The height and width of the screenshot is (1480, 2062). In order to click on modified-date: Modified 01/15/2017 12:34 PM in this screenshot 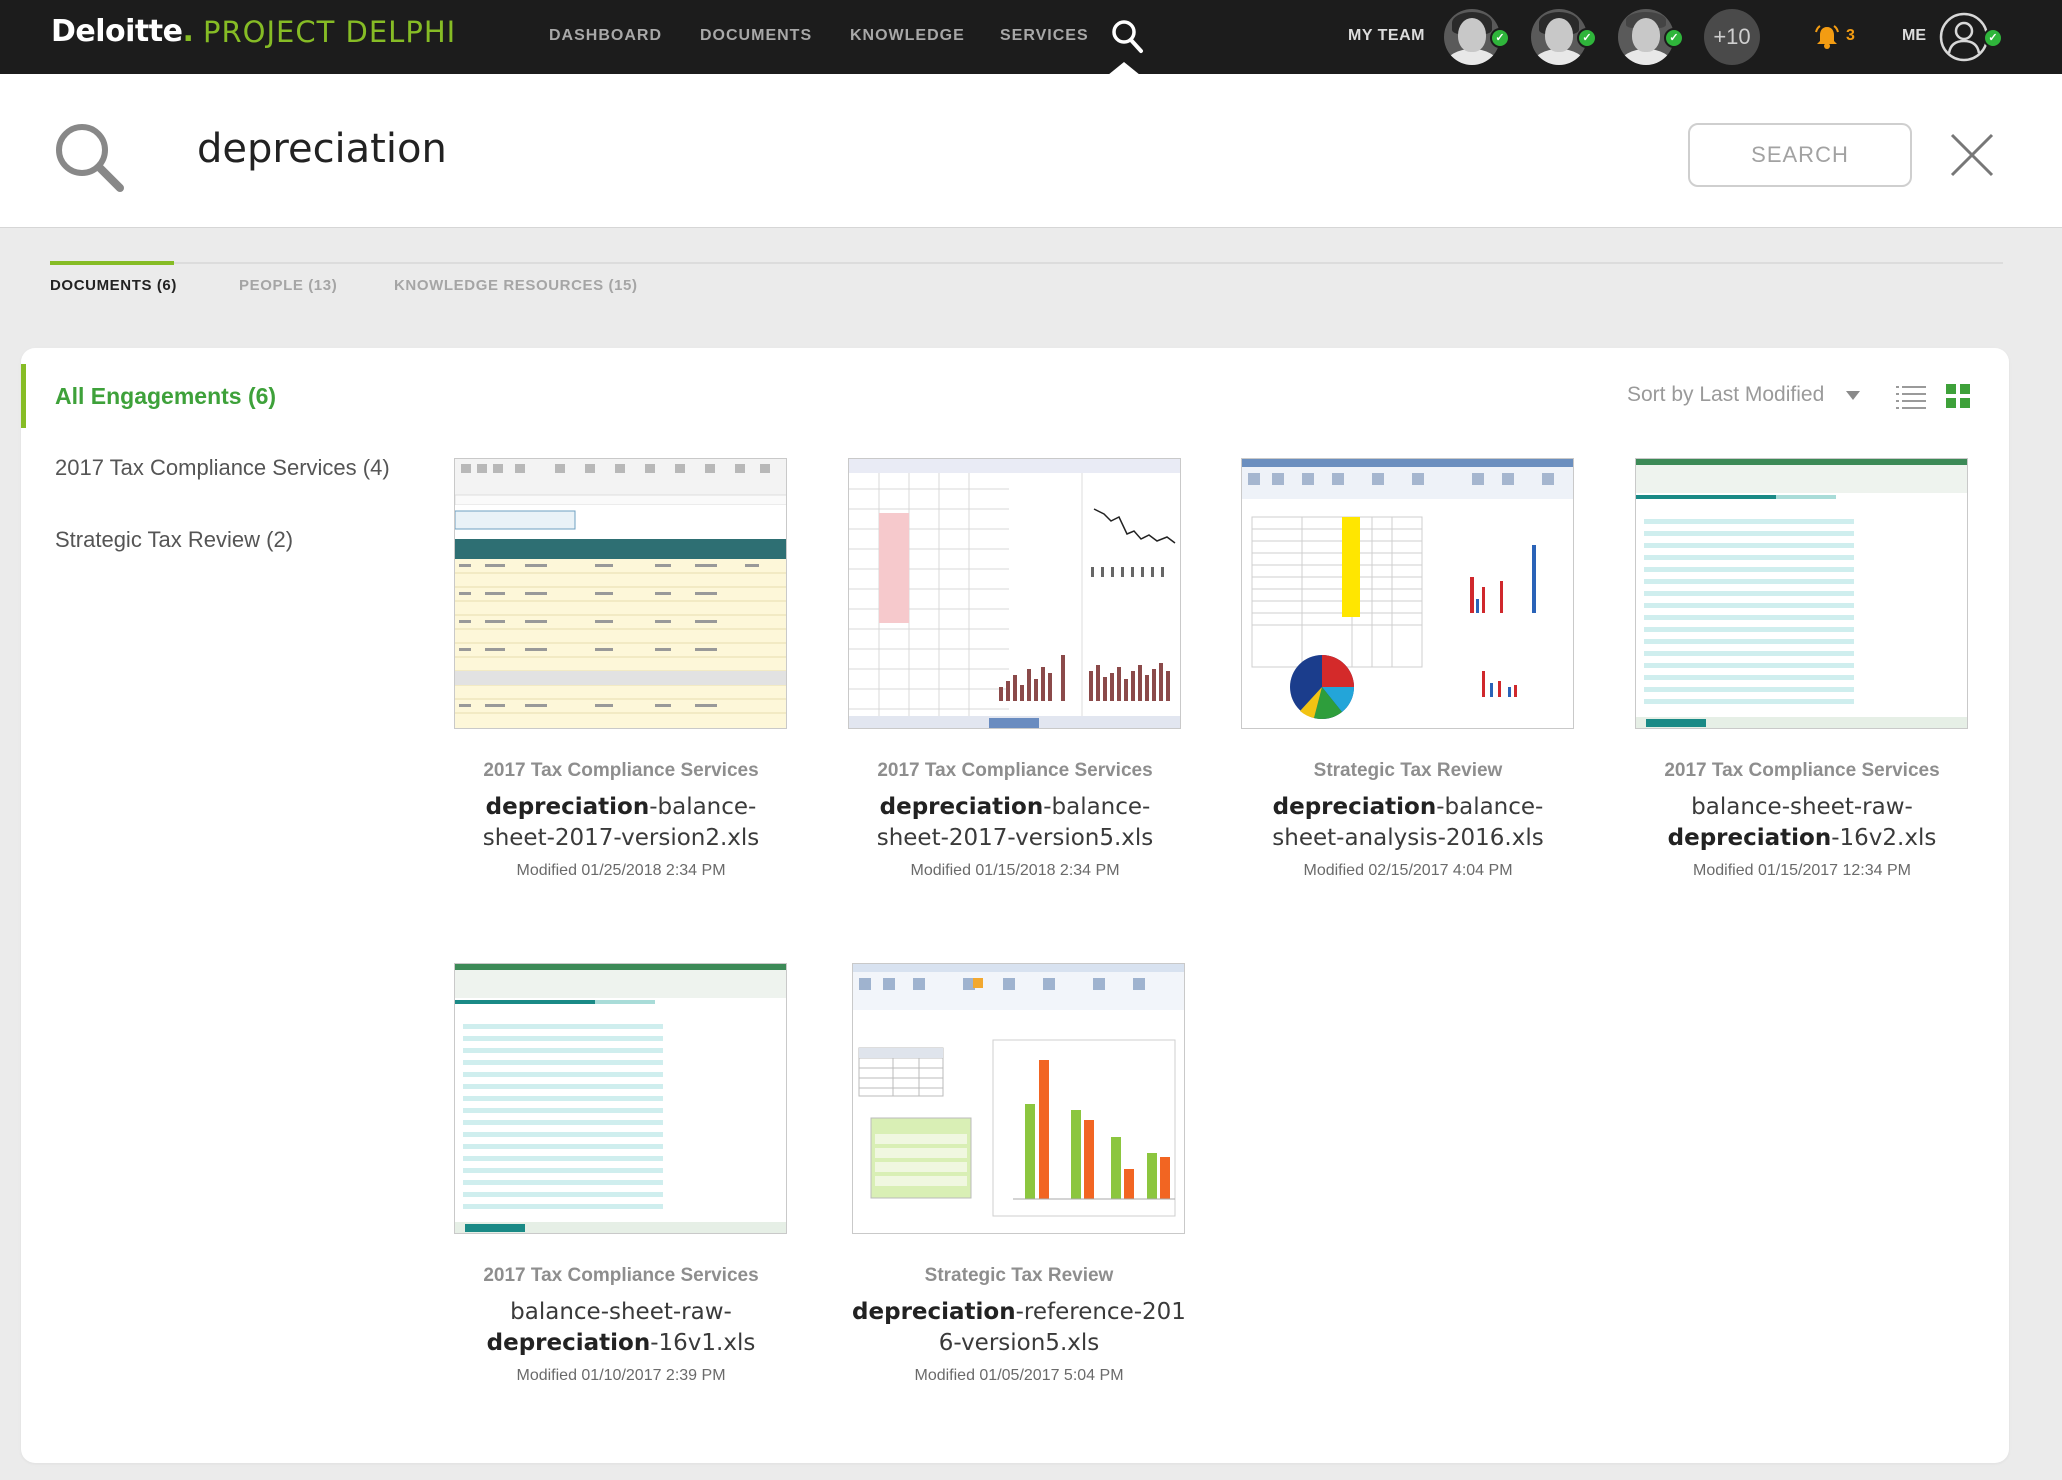, I will do `click(1802, 870)`.